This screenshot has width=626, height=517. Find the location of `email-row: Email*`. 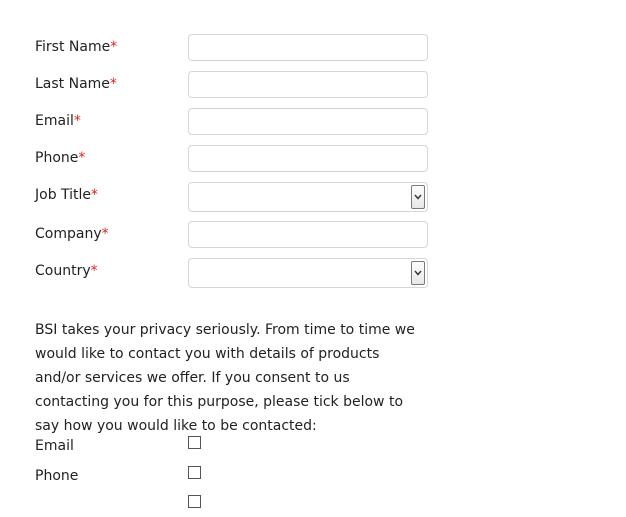

email-row: Email* is located at coordinates (235, 122).